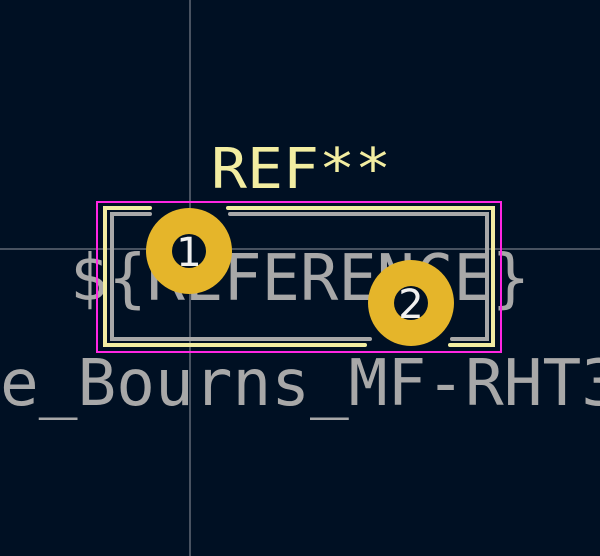 Image resolution: width=600 pixels, height=556 pixels. What do you see at coordinates (300, 384) in the screenshot?
I see `value-text: e_Bourns_MF-RHT3` at bounding box center [300, 384].